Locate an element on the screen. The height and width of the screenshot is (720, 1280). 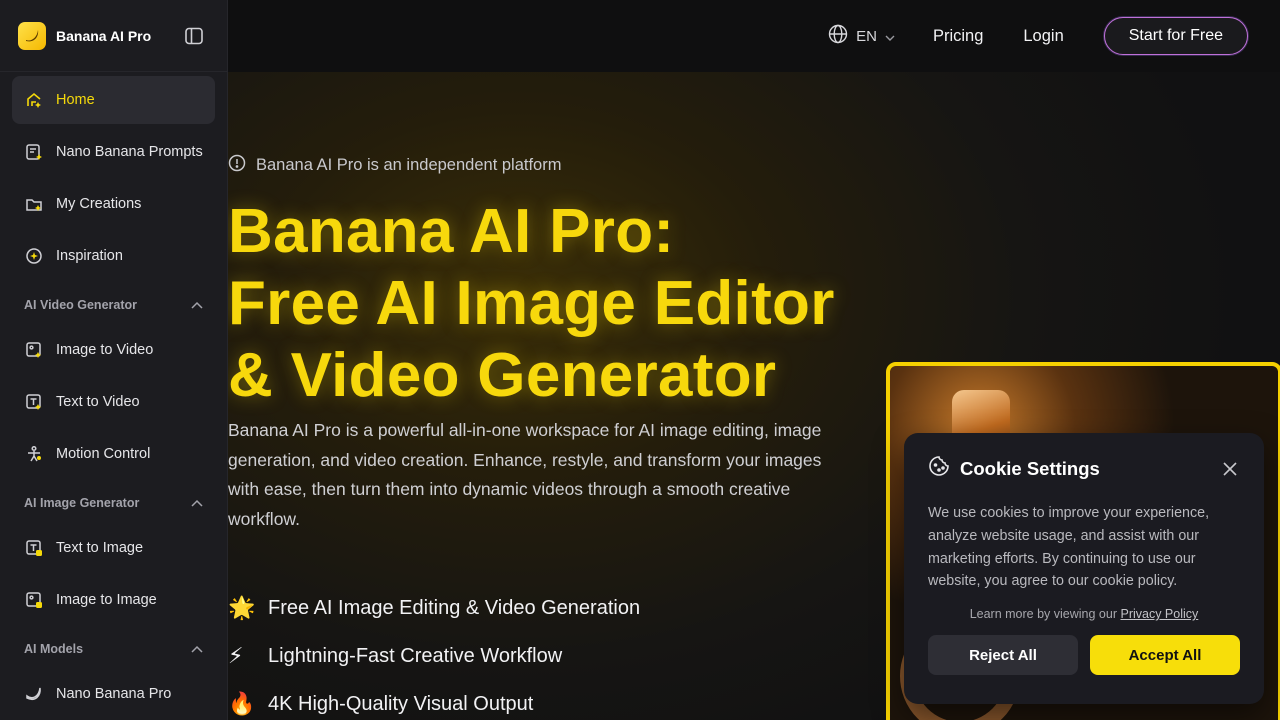
chevron-down-icon is located at coordinates (890, 36).